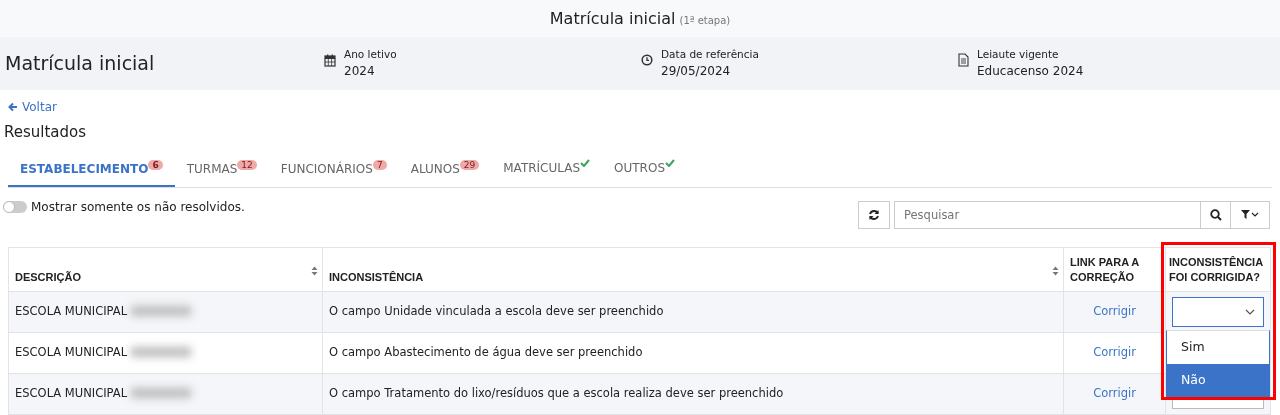  I want to click on search-field: Pesquisar, so click(1047, 214).